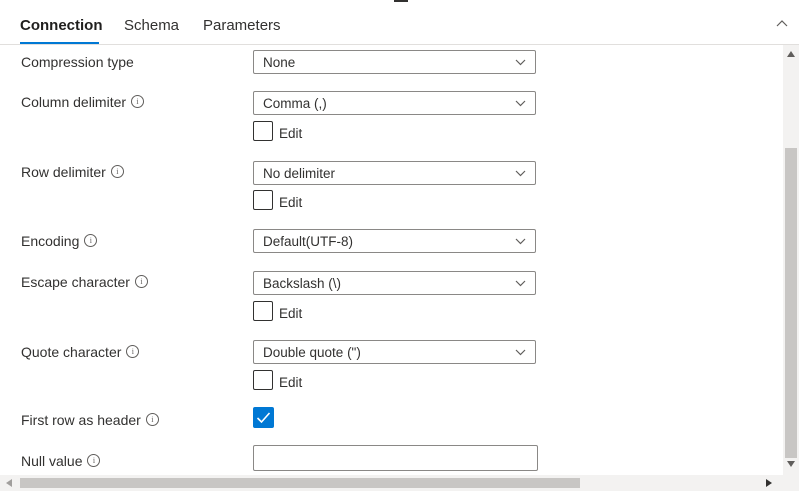 This screenshot has width=799, height=491. What do you see at coordinates (77, 62) in the screenshot?
I see `compression-type-label: Compression type` at bounding box center [77, 62].